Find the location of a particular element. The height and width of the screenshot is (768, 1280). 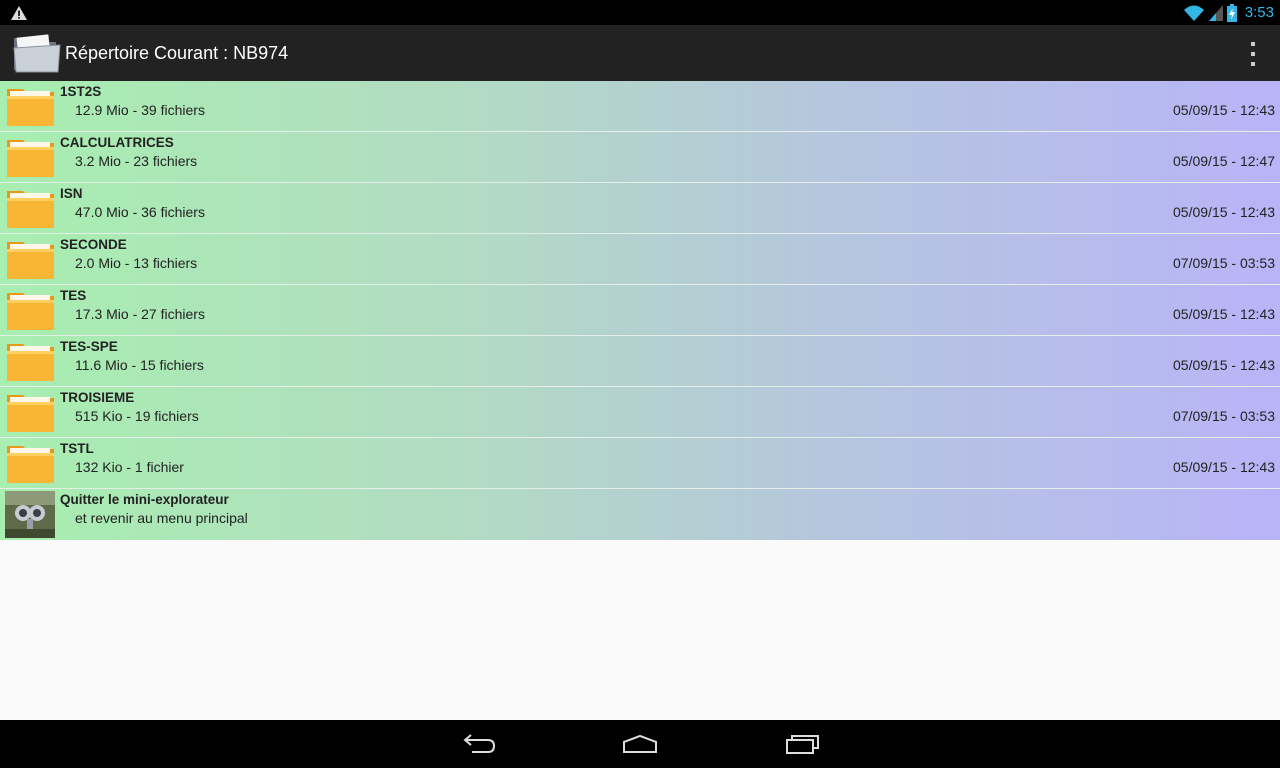

overflow-menu-icon is located at coordinates (1253, 54).